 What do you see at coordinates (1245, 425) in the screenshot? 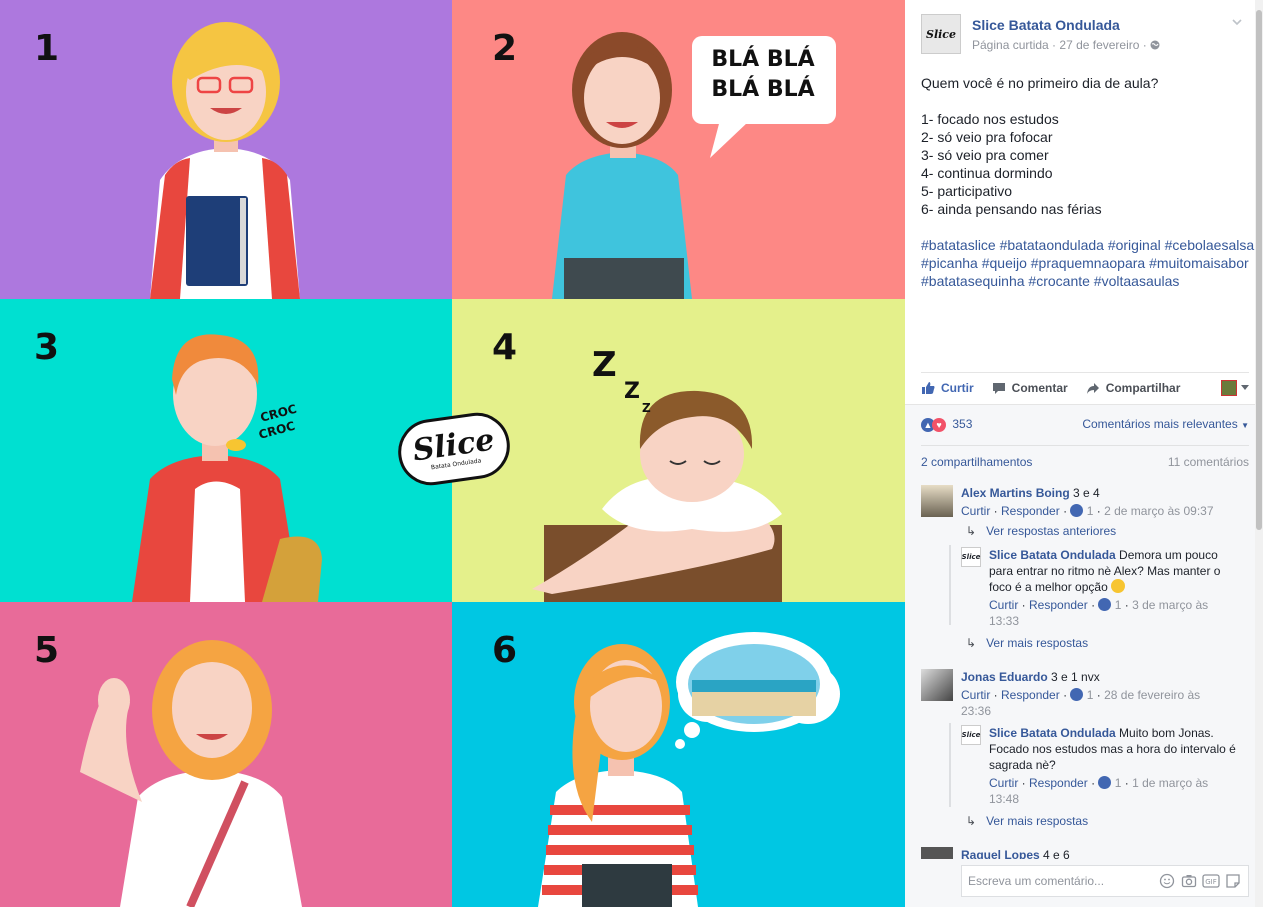
I see `caret-down-icon: ▼` at bounding box center [1245, 425].